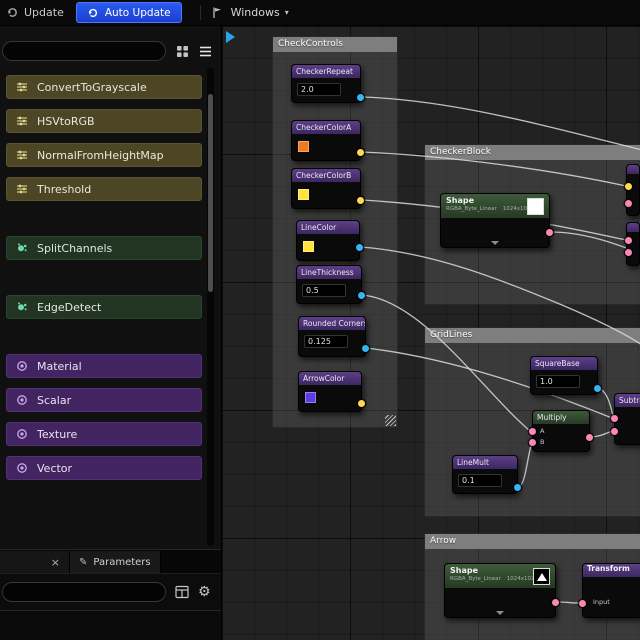 The height and width of the screenshot is (640, 640). I want to click on gear-icon: ⚙, so click(204, 592).